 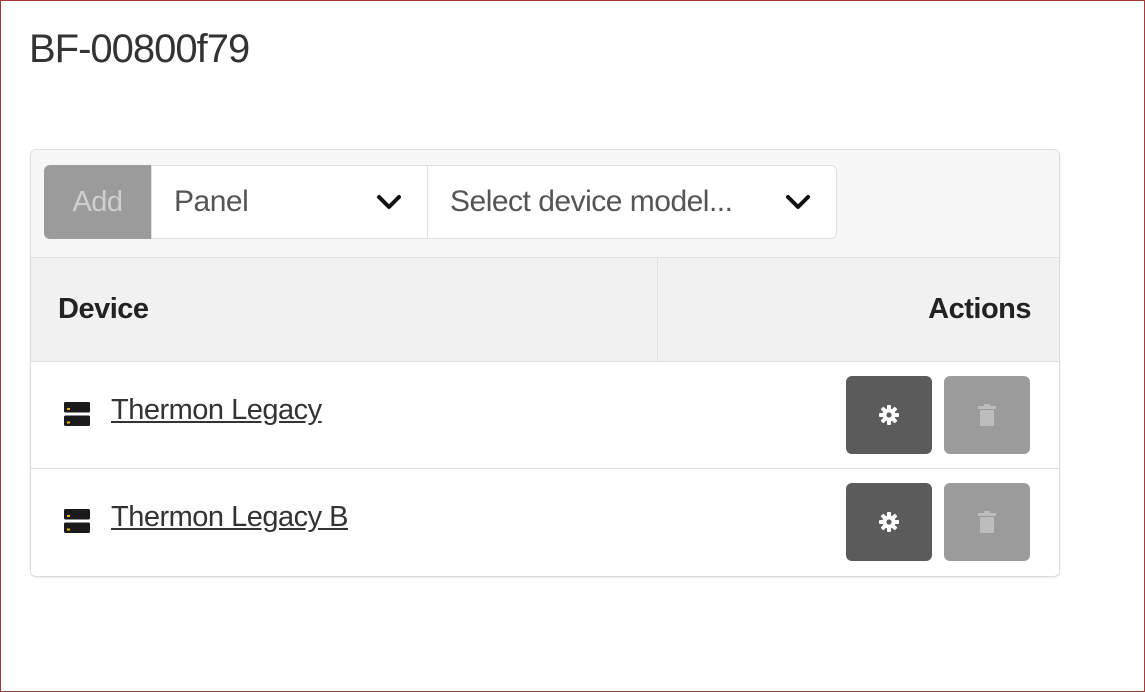 What do you see at coordinates (545, 521) in the screenshot?
I see `table-row: Thermon Legacy B` at bounding box center [545, 521].